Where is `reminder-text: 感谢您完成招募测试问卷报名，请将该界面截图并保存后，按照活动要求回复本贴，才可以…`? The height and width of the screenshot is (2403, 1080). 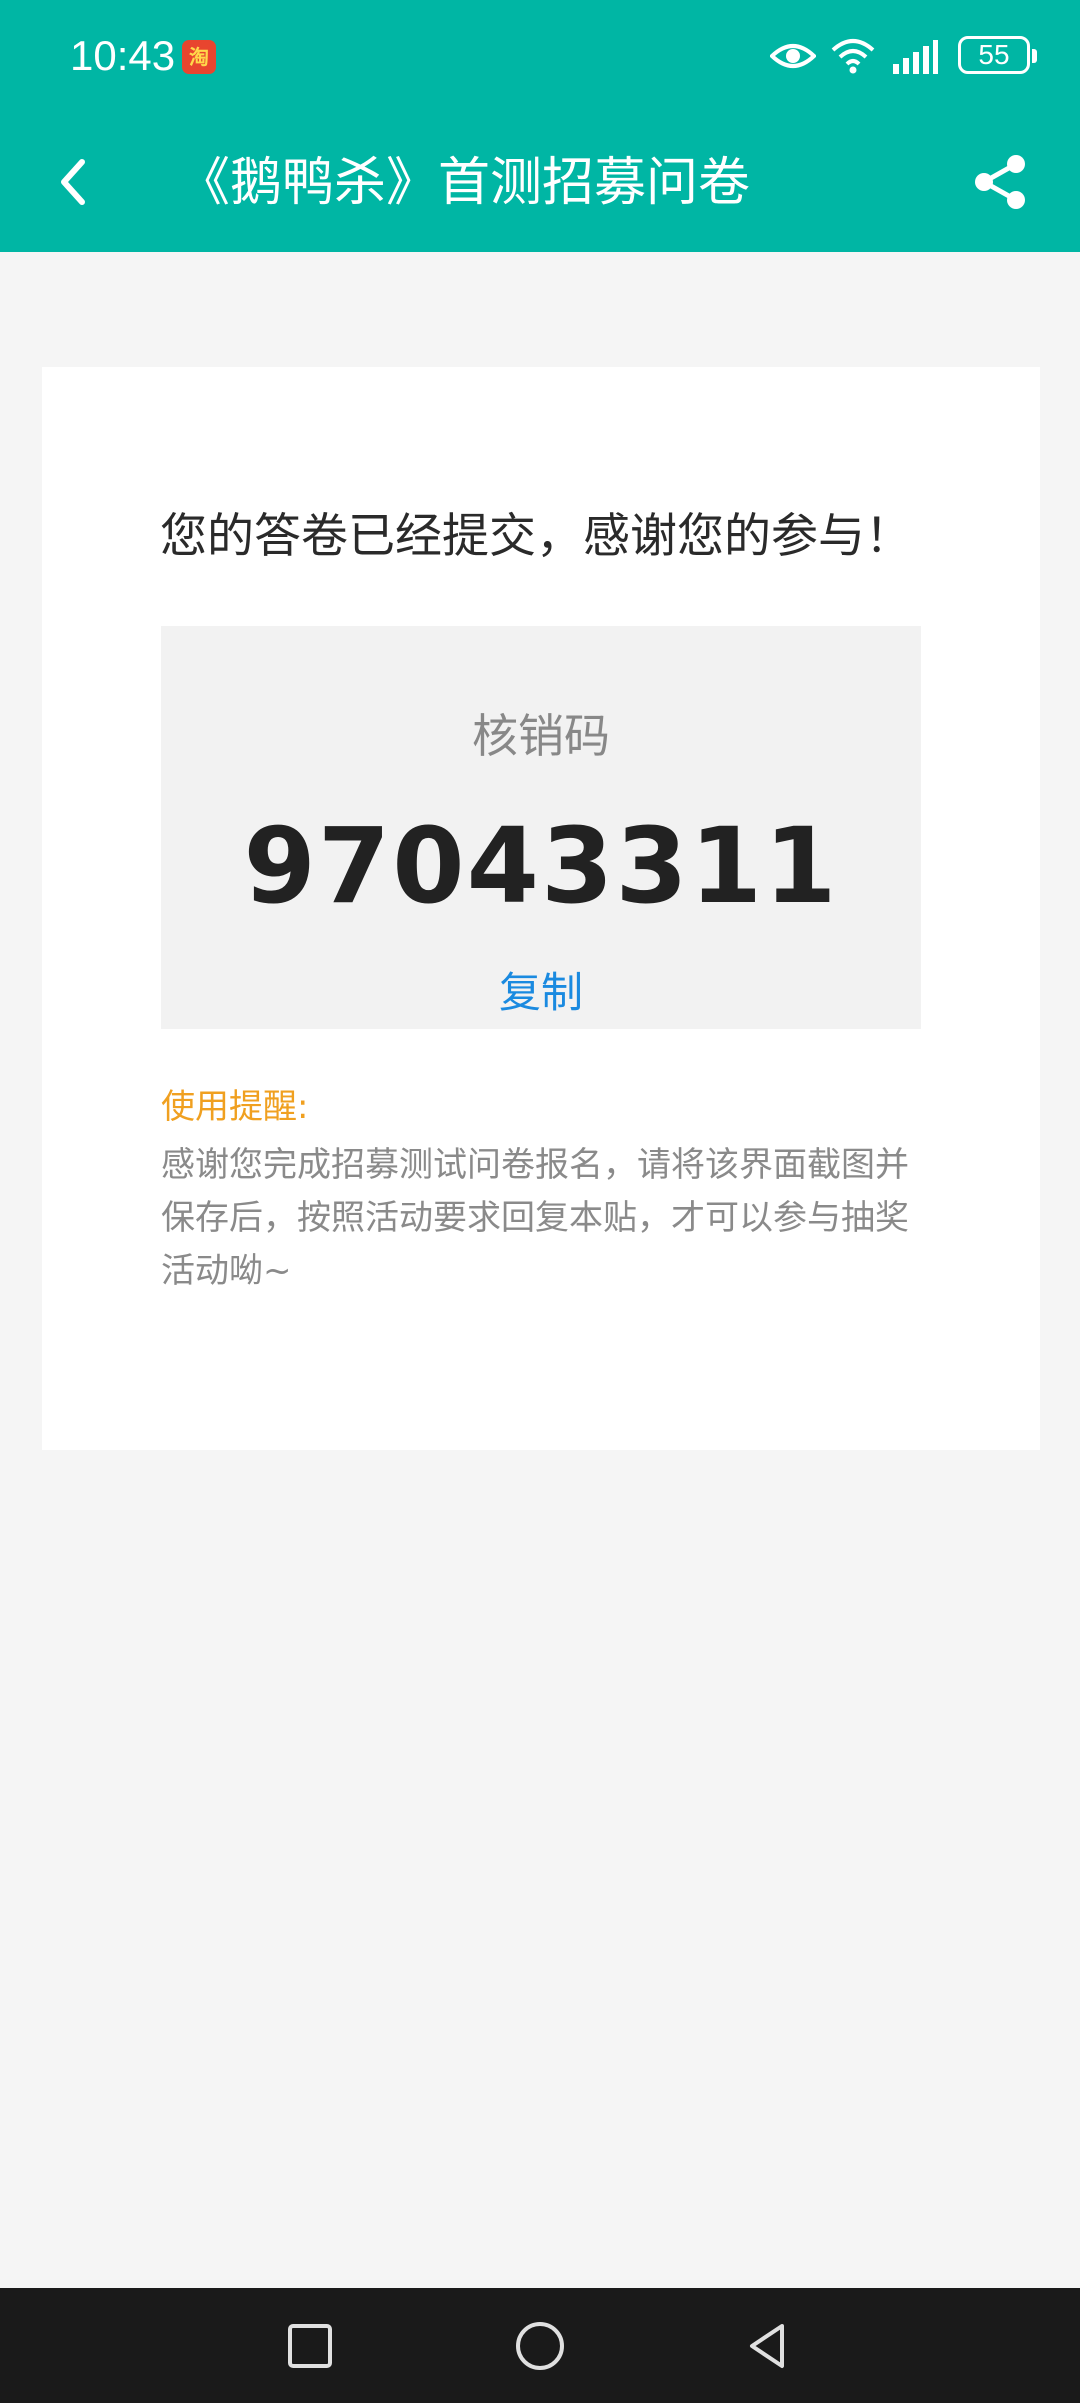
reminder-text: 感谢您完成招募测试问卷报名，请将该界面截图并保存后，按照活动要求回复本贴，才可以… is located at coordinates (535, 1218).